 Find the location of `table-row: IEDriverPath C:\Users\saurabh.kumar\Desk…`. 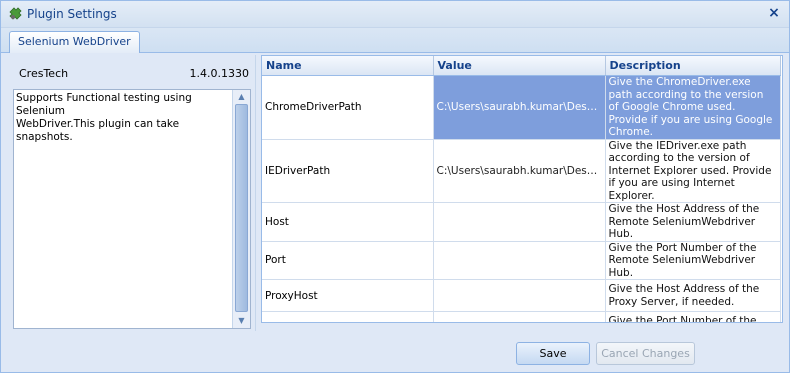

table-row: IEDriverPath C:\Users\saurabh.kumar\Desk… is located at coordinates (521, 171).